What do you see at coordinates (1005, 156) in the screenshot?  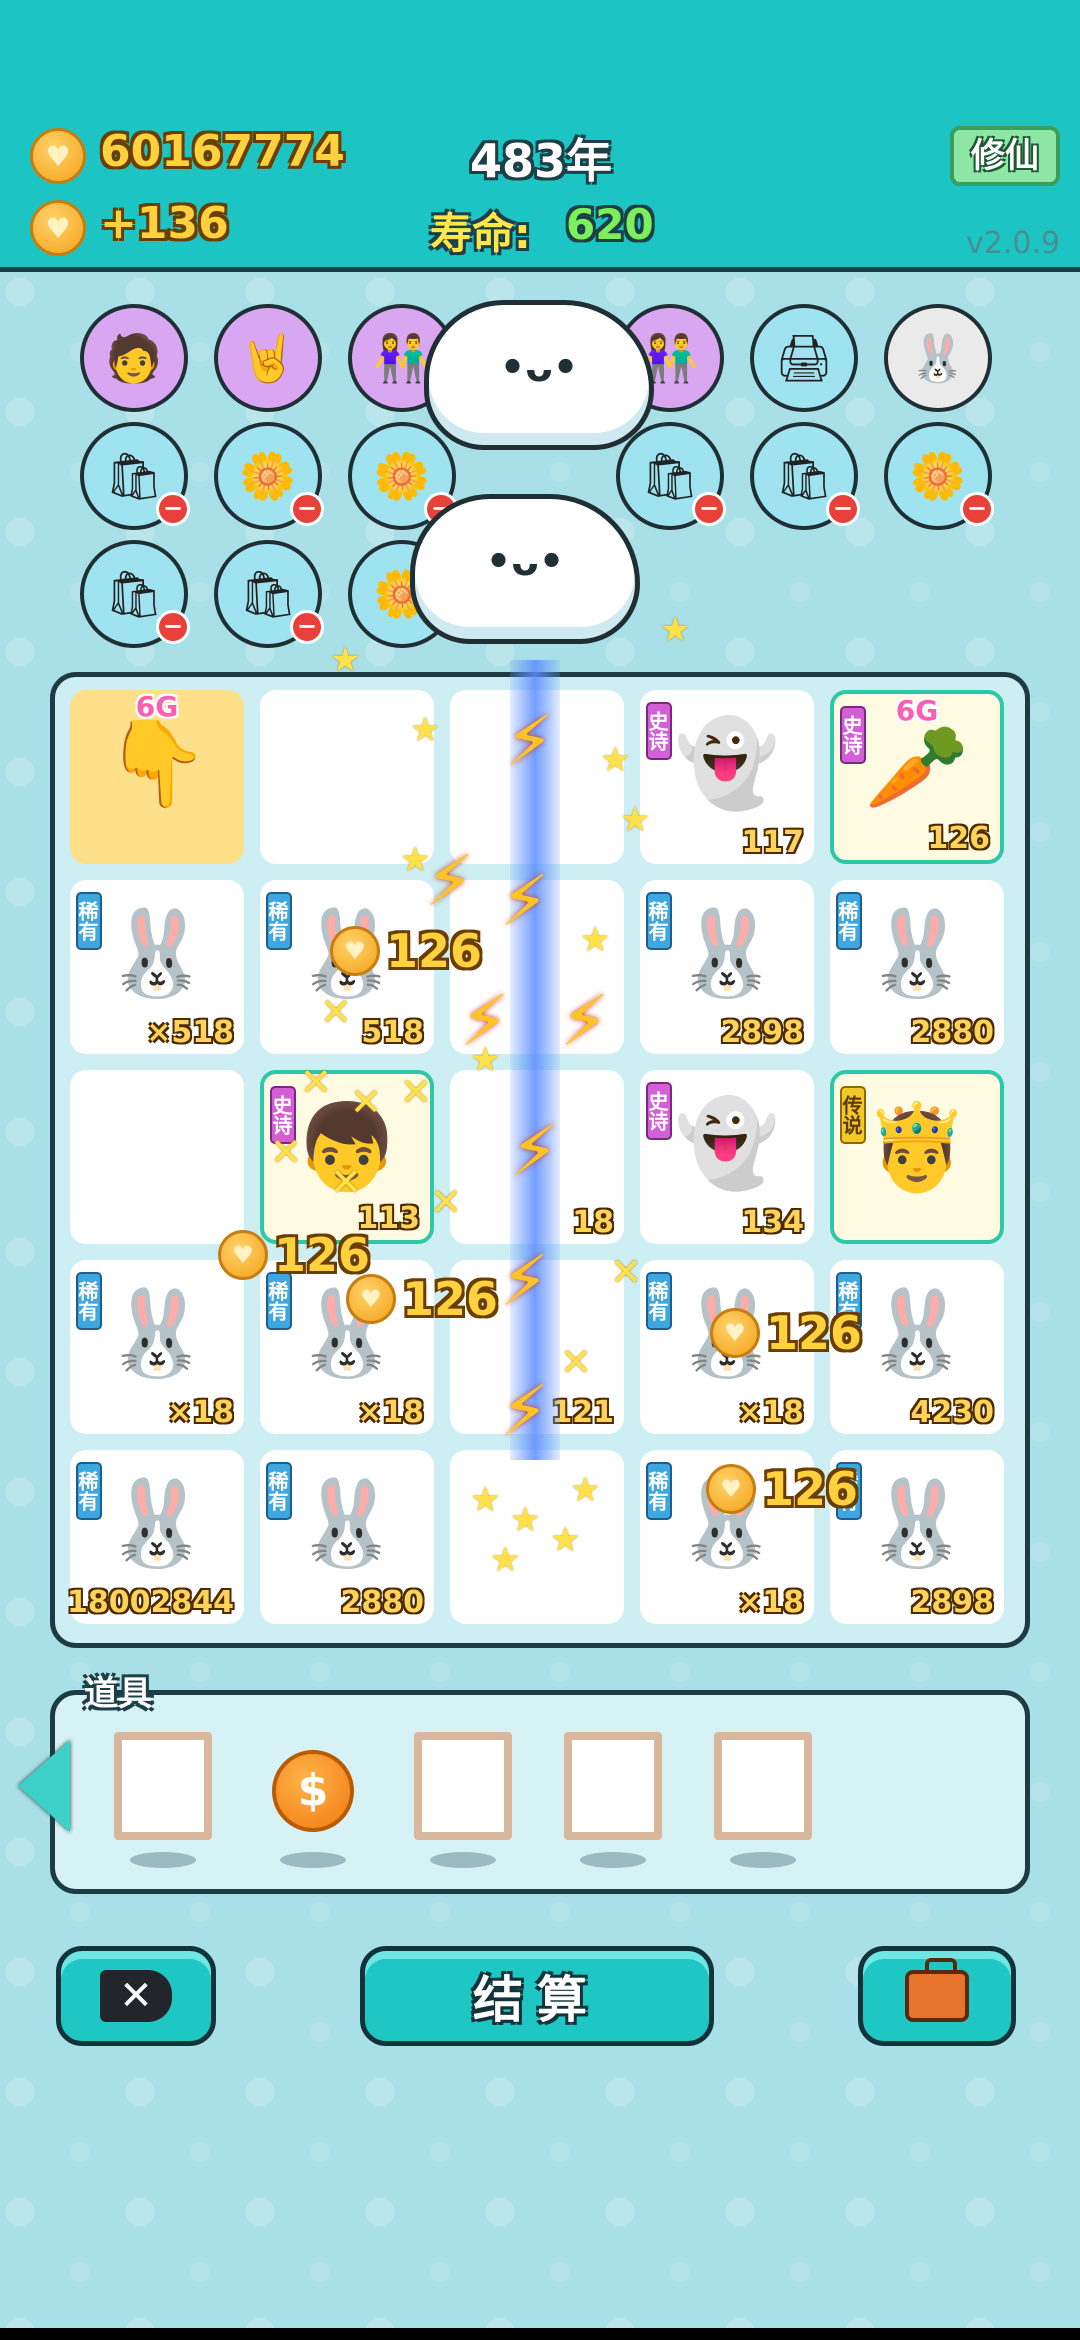 I see `xiuxian-button: 修仙` at bounding box center [1005, 156].